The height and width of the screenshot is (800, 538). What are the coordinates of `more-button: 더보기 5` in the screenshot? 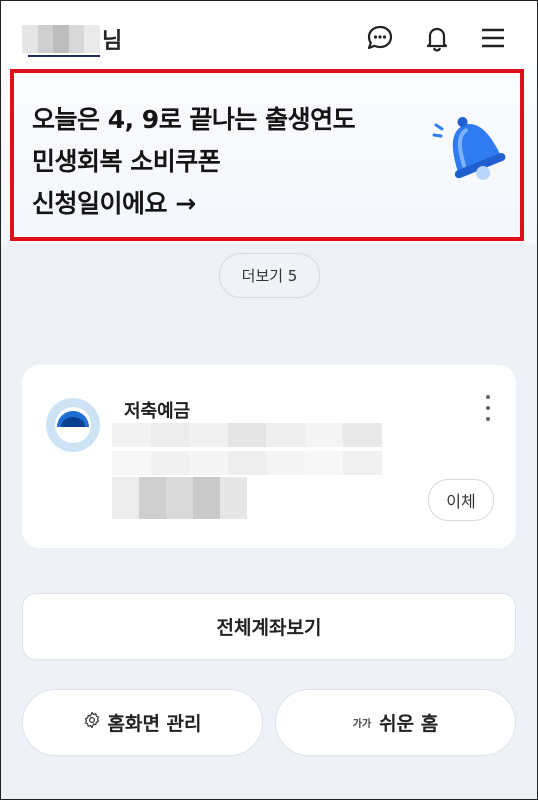 It's located at (269, 275).